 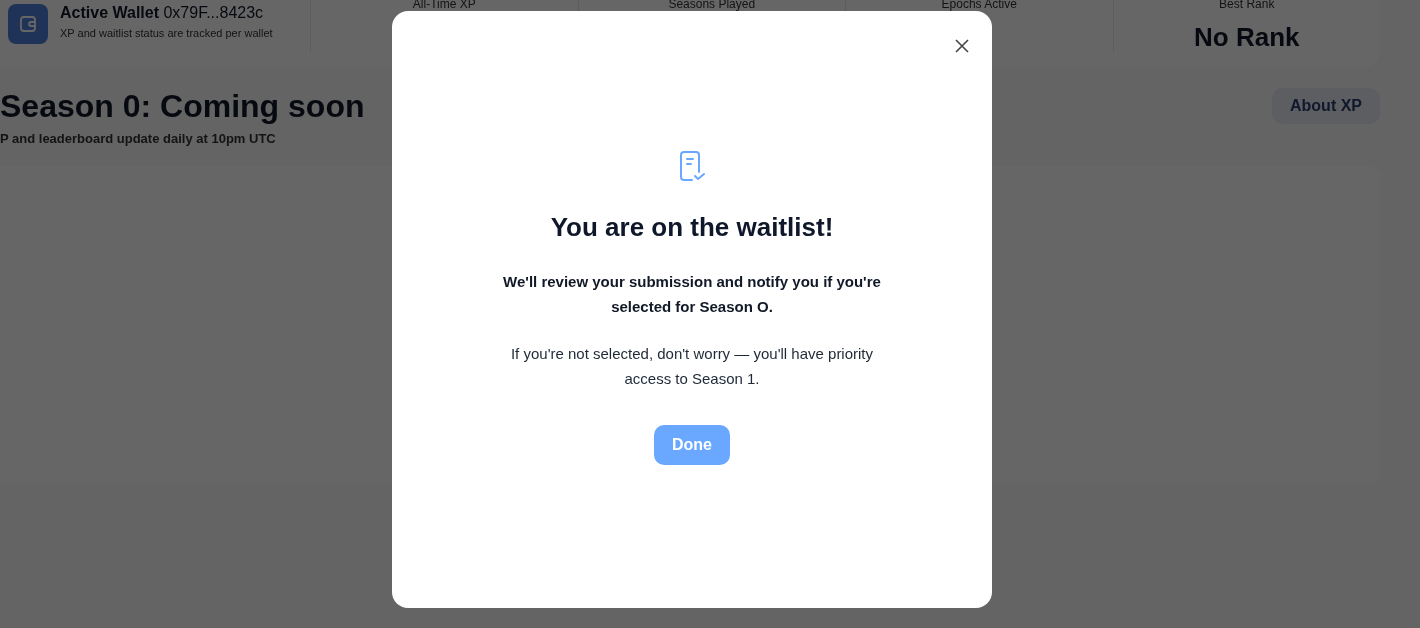 I want to click on stat-label: Epochs Active, so click(x=979, y=5).